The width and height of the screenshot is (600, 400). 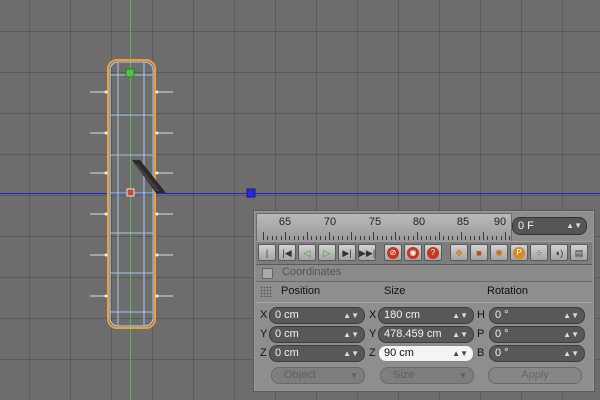 I want to click on rotation-h-input: 0 ° ▲▼, so click(x=537, y=315).